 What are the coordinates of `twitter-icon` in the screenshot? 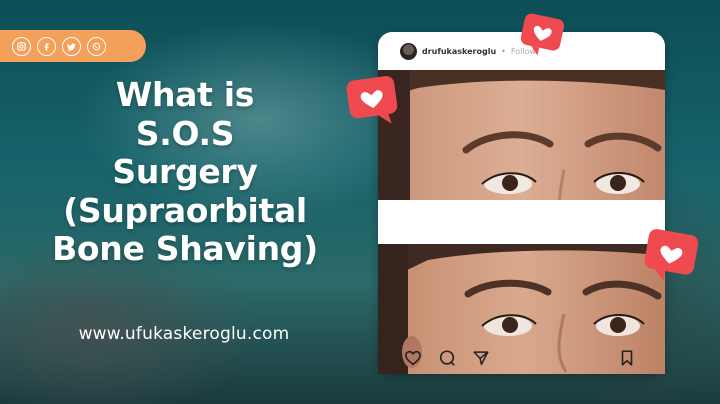 It's located at (71, 46).